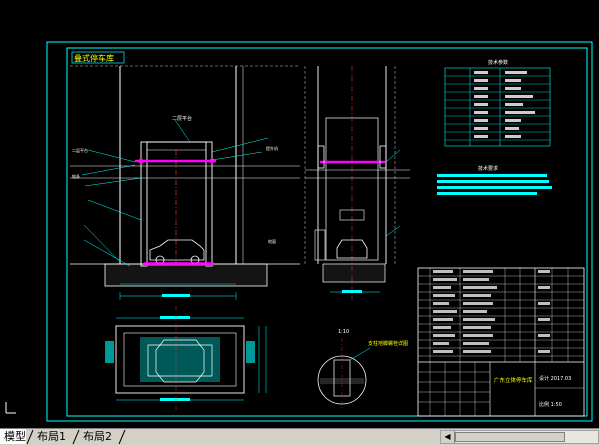 The image size is (599, 445). What do you see at coordinates (388, 343) in the screenshot?
I see `plan-note: 支柱地脚螺栓详图` at bounding box center [388, 343].